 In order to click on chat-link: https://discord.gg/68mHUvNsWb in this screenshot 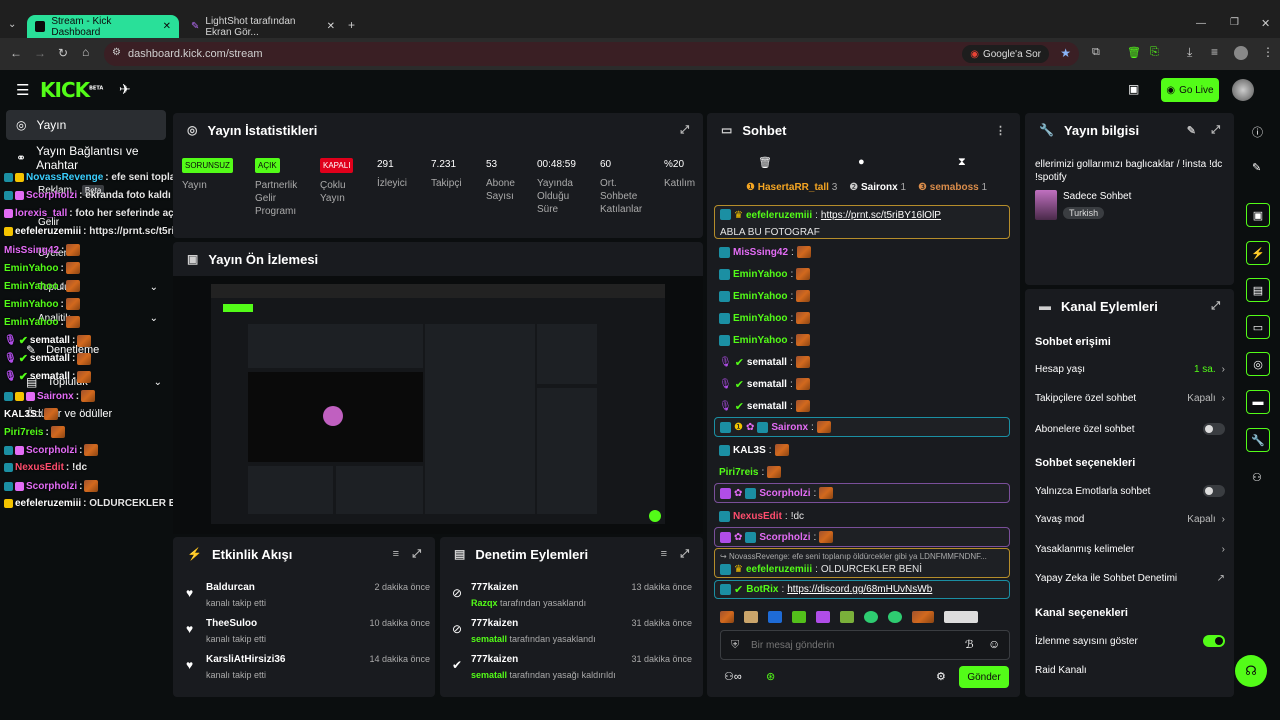, I will do `click(859, 589)`.